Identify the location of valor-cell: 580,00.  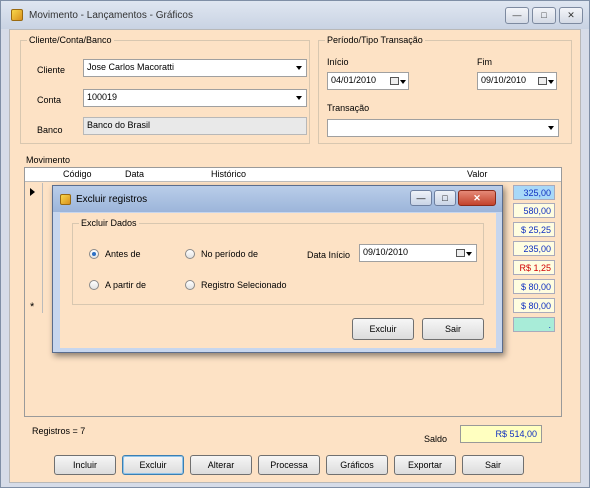
(534, 210).